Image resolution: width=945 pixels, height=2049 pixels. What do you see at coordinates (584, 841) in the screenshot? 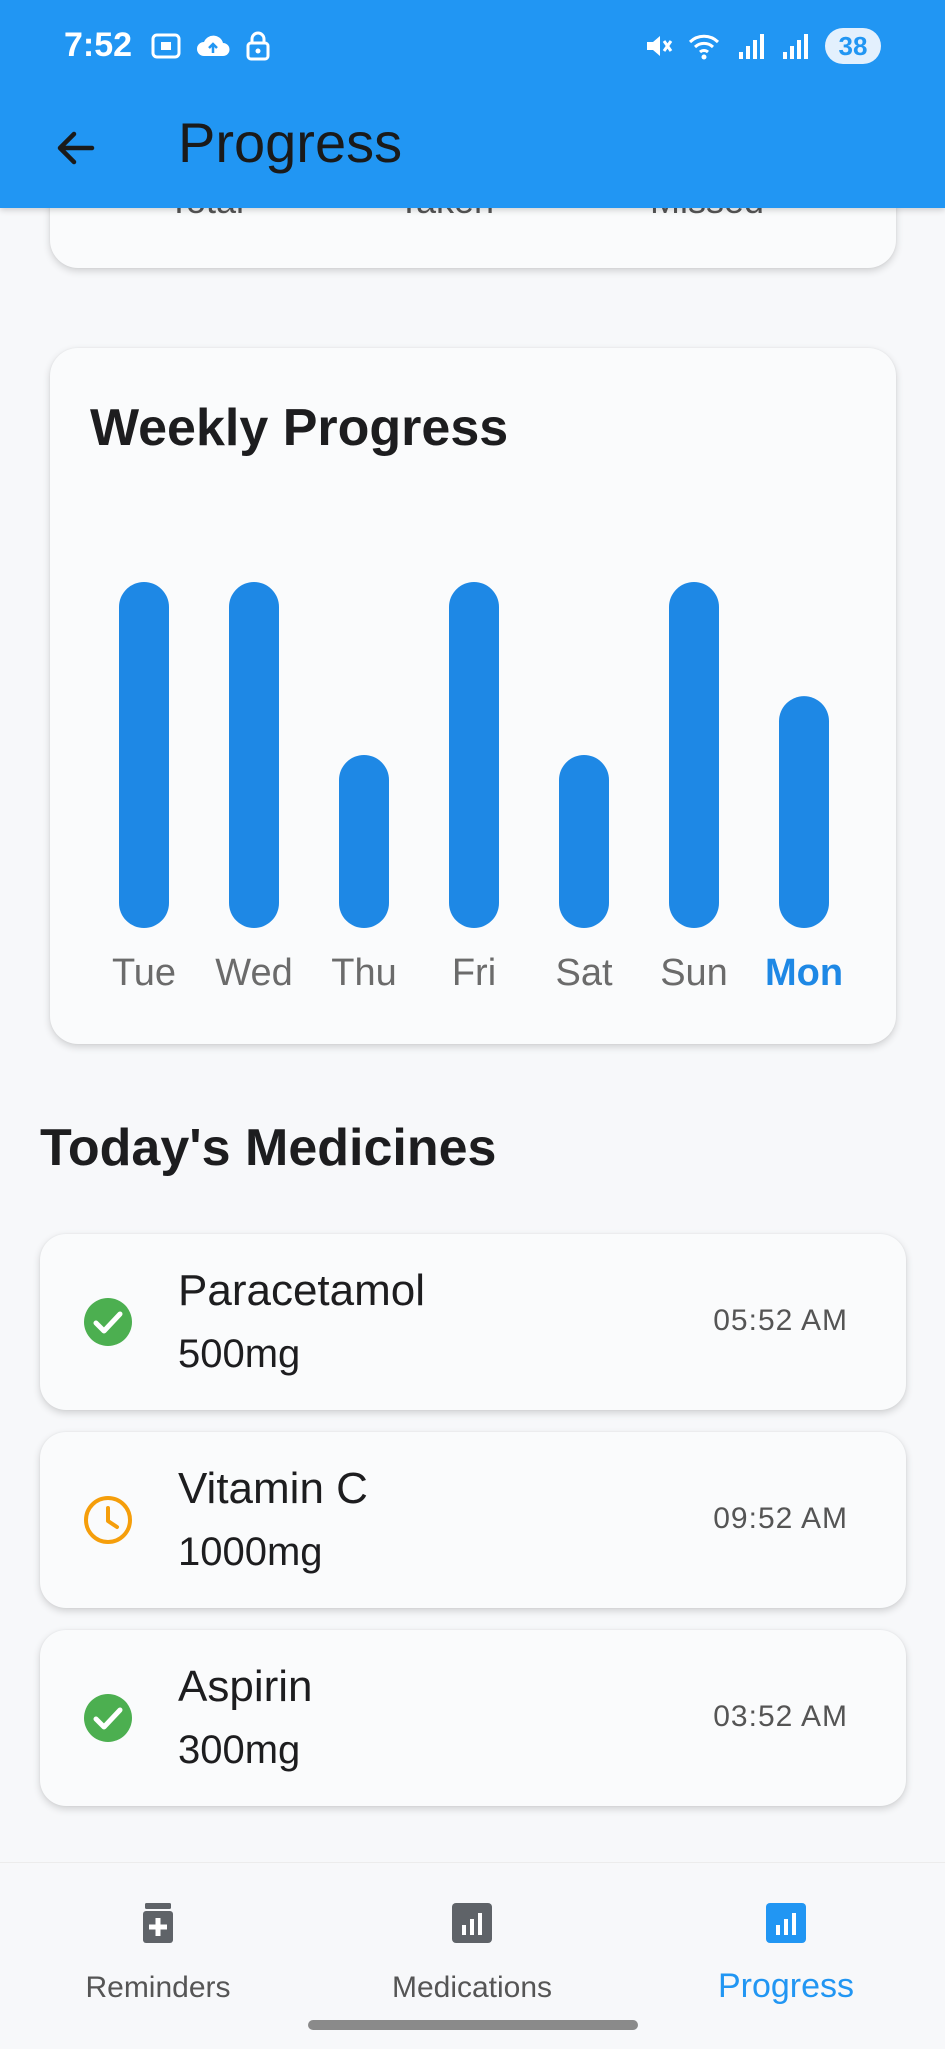
I see `bar-sat` at bounding box center [584, 841].